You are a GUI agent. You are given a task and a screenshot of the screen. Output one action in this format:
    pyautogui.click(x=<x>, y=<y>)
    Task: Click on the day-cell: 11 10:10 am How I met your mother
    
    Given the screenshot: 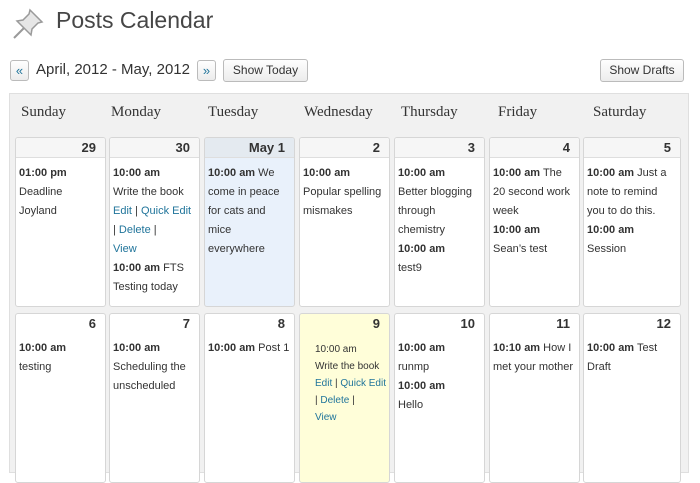 What is the action you would take?
    pyautogui.click(x=534, y=398)
    